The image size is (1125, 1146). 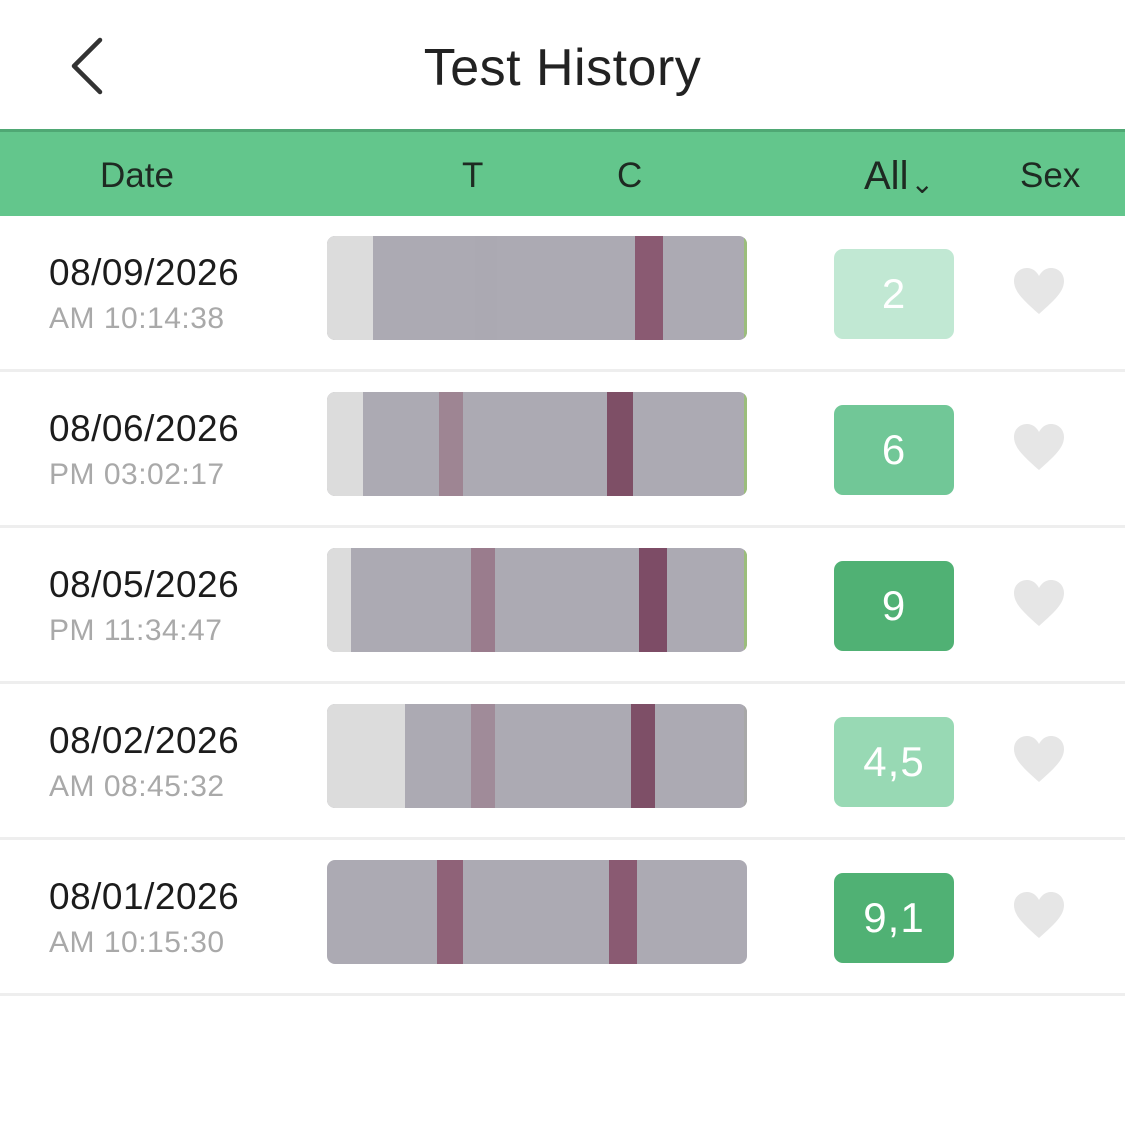 What do you see at coordinates (144, 584) in the screenshot?
I see `row-date: 08/05/2026` at bounding box center [144, 584].